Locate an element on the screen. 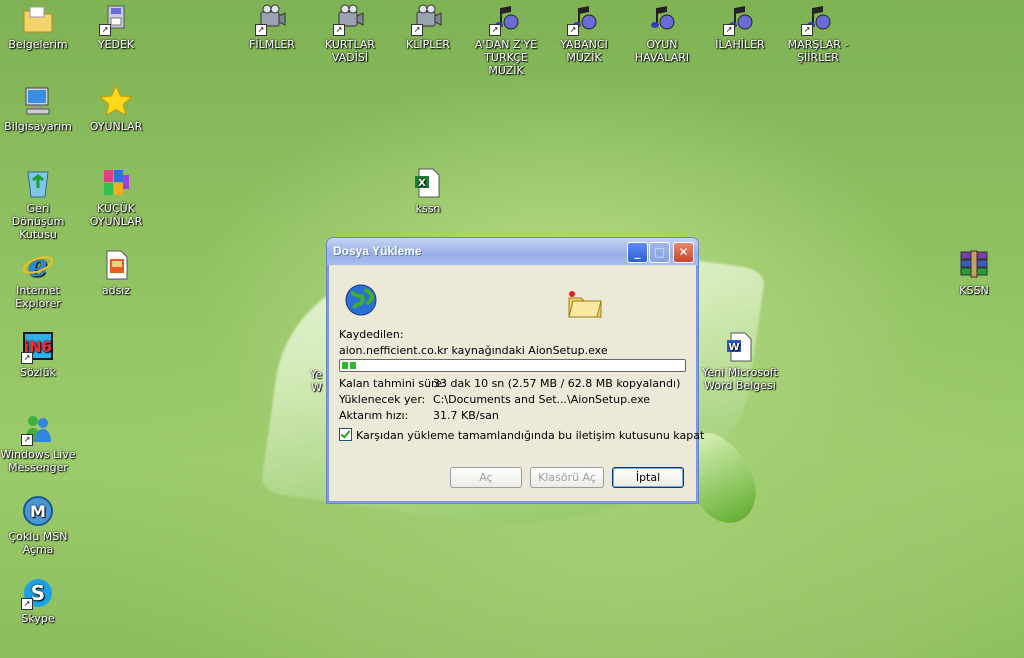 The height and width of the screenshot is (658, 1024). messenger-icon: ↗ is located at coordinates (38, 429).